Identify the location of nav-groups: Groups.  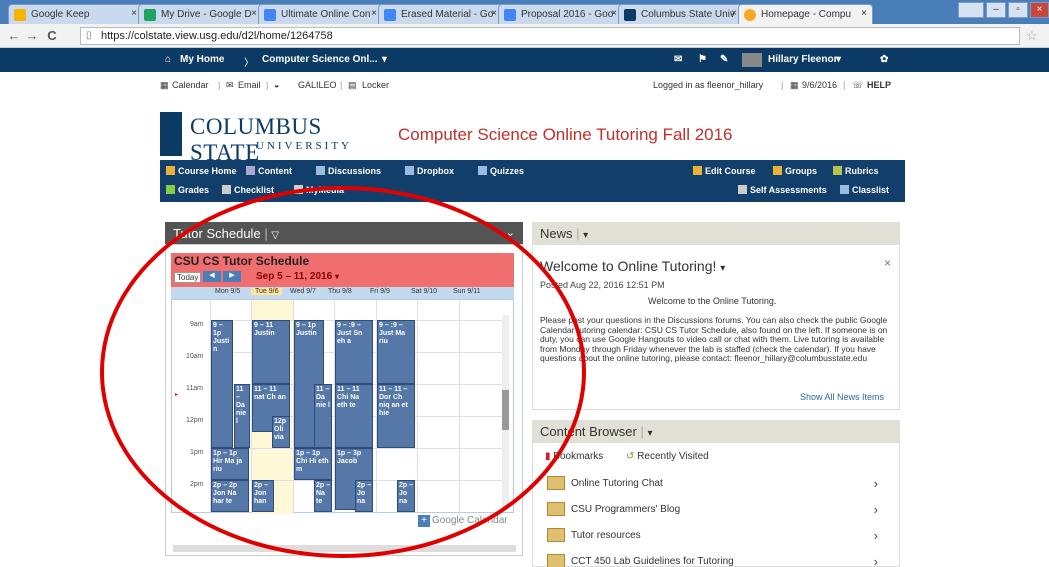
(795, 171).